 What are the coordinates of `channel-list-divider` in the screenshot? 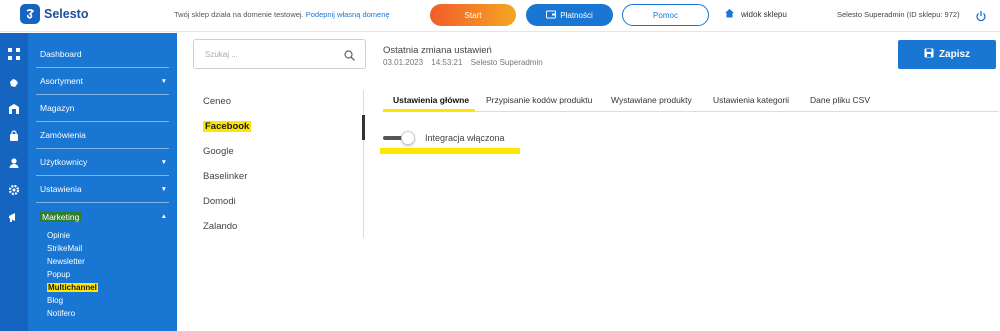 It's located at (363, 164).